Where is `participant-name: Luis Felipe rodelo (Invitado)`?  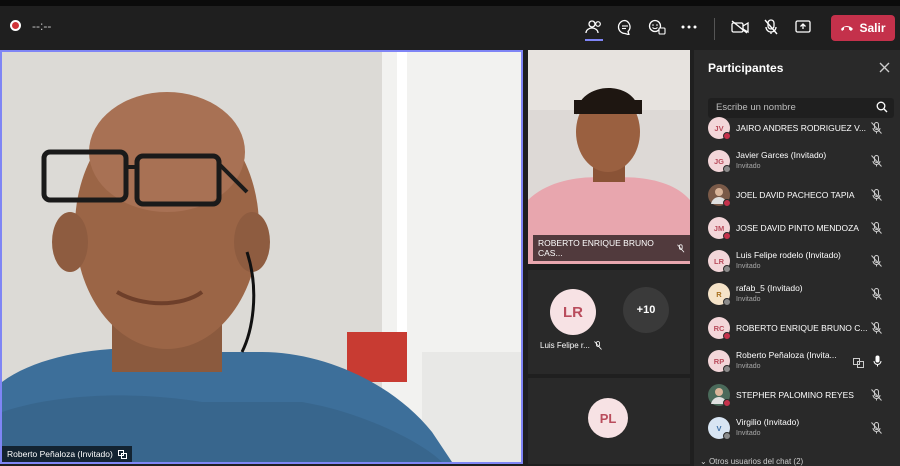 participant-name: Luis Felipe rodelo (Invitado) is located at coordinates (788, 255).